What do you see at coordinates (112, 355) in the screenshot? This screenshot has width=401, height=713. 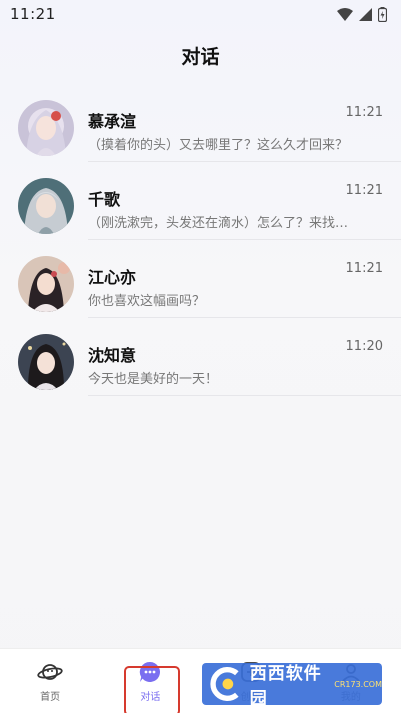 I see `chat-name: 沈知意` at bounding box center [112, 355].